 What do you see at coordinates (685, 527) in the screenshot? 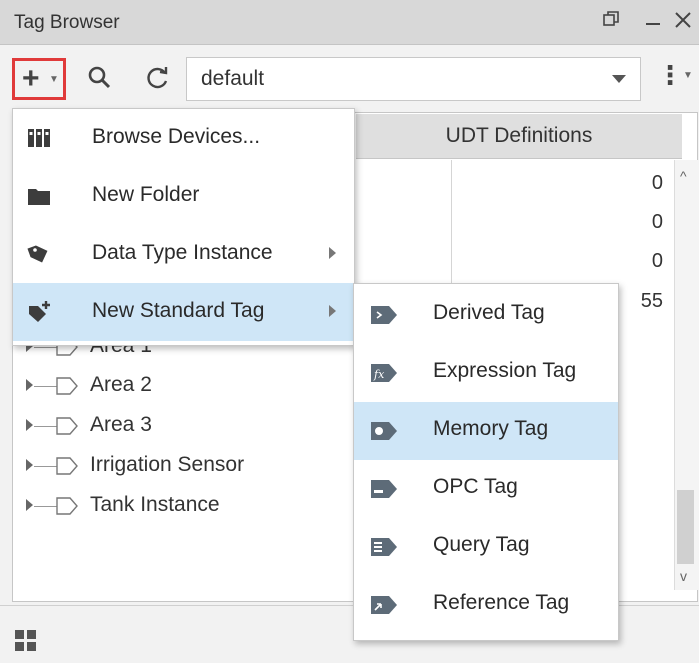
I see `scroll-thumb` at bounding box center [685, 527].